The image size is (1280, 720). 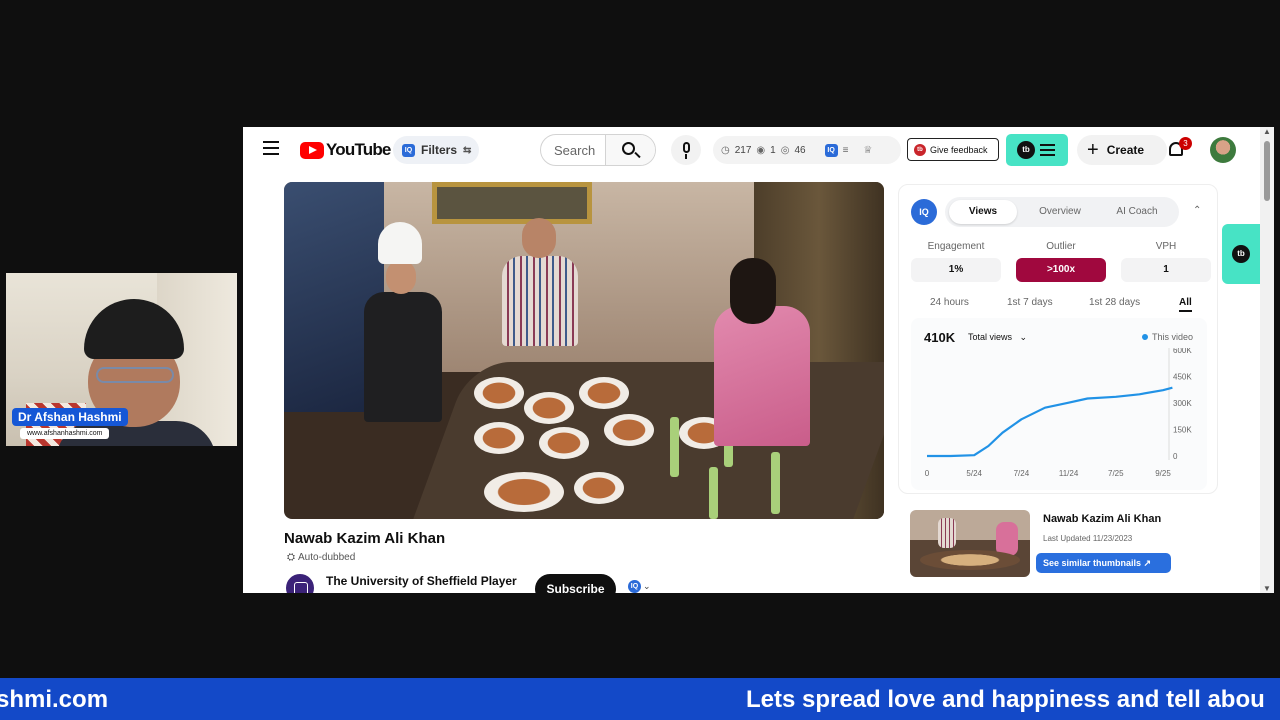 What do you see at coordinates (1137, 212) in the screenshot?
I see `tab-ai-coach: AI Coach` at bounding box center [1137, 212].